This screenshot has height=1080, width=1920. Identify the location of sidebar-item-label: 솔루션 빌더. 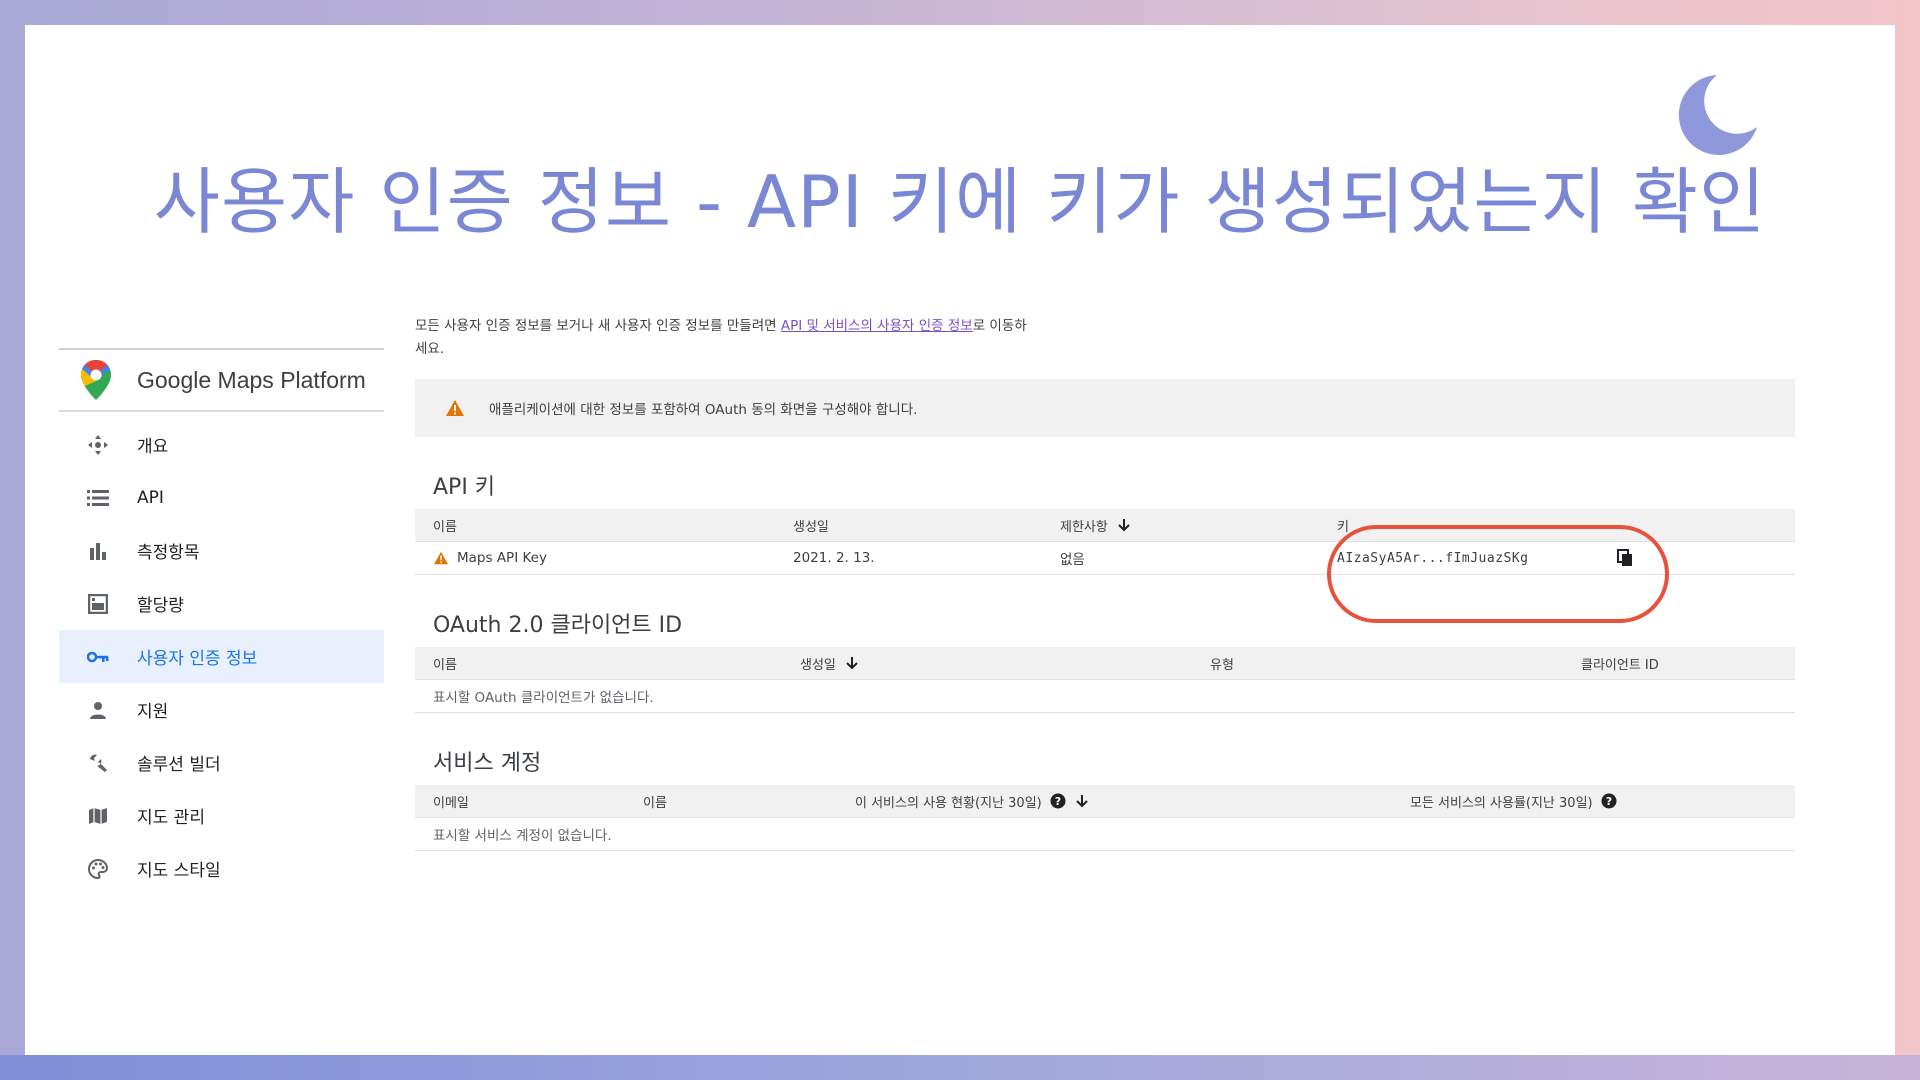
(179, 765).